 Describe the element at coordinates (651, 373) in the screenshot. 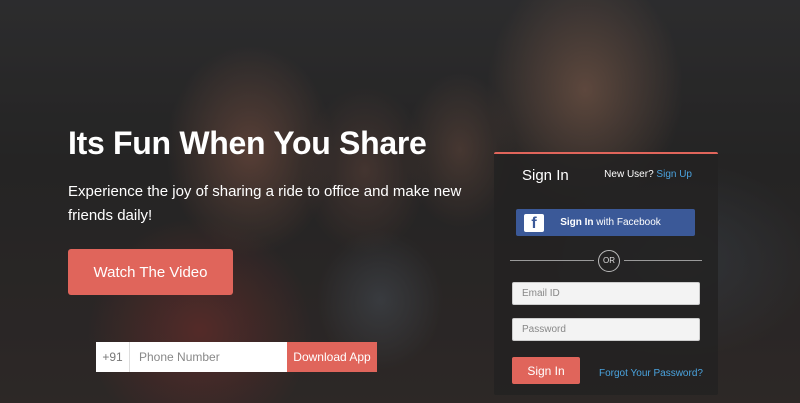

I see `forgot-password-link: Forgot Your Password?` at that location.